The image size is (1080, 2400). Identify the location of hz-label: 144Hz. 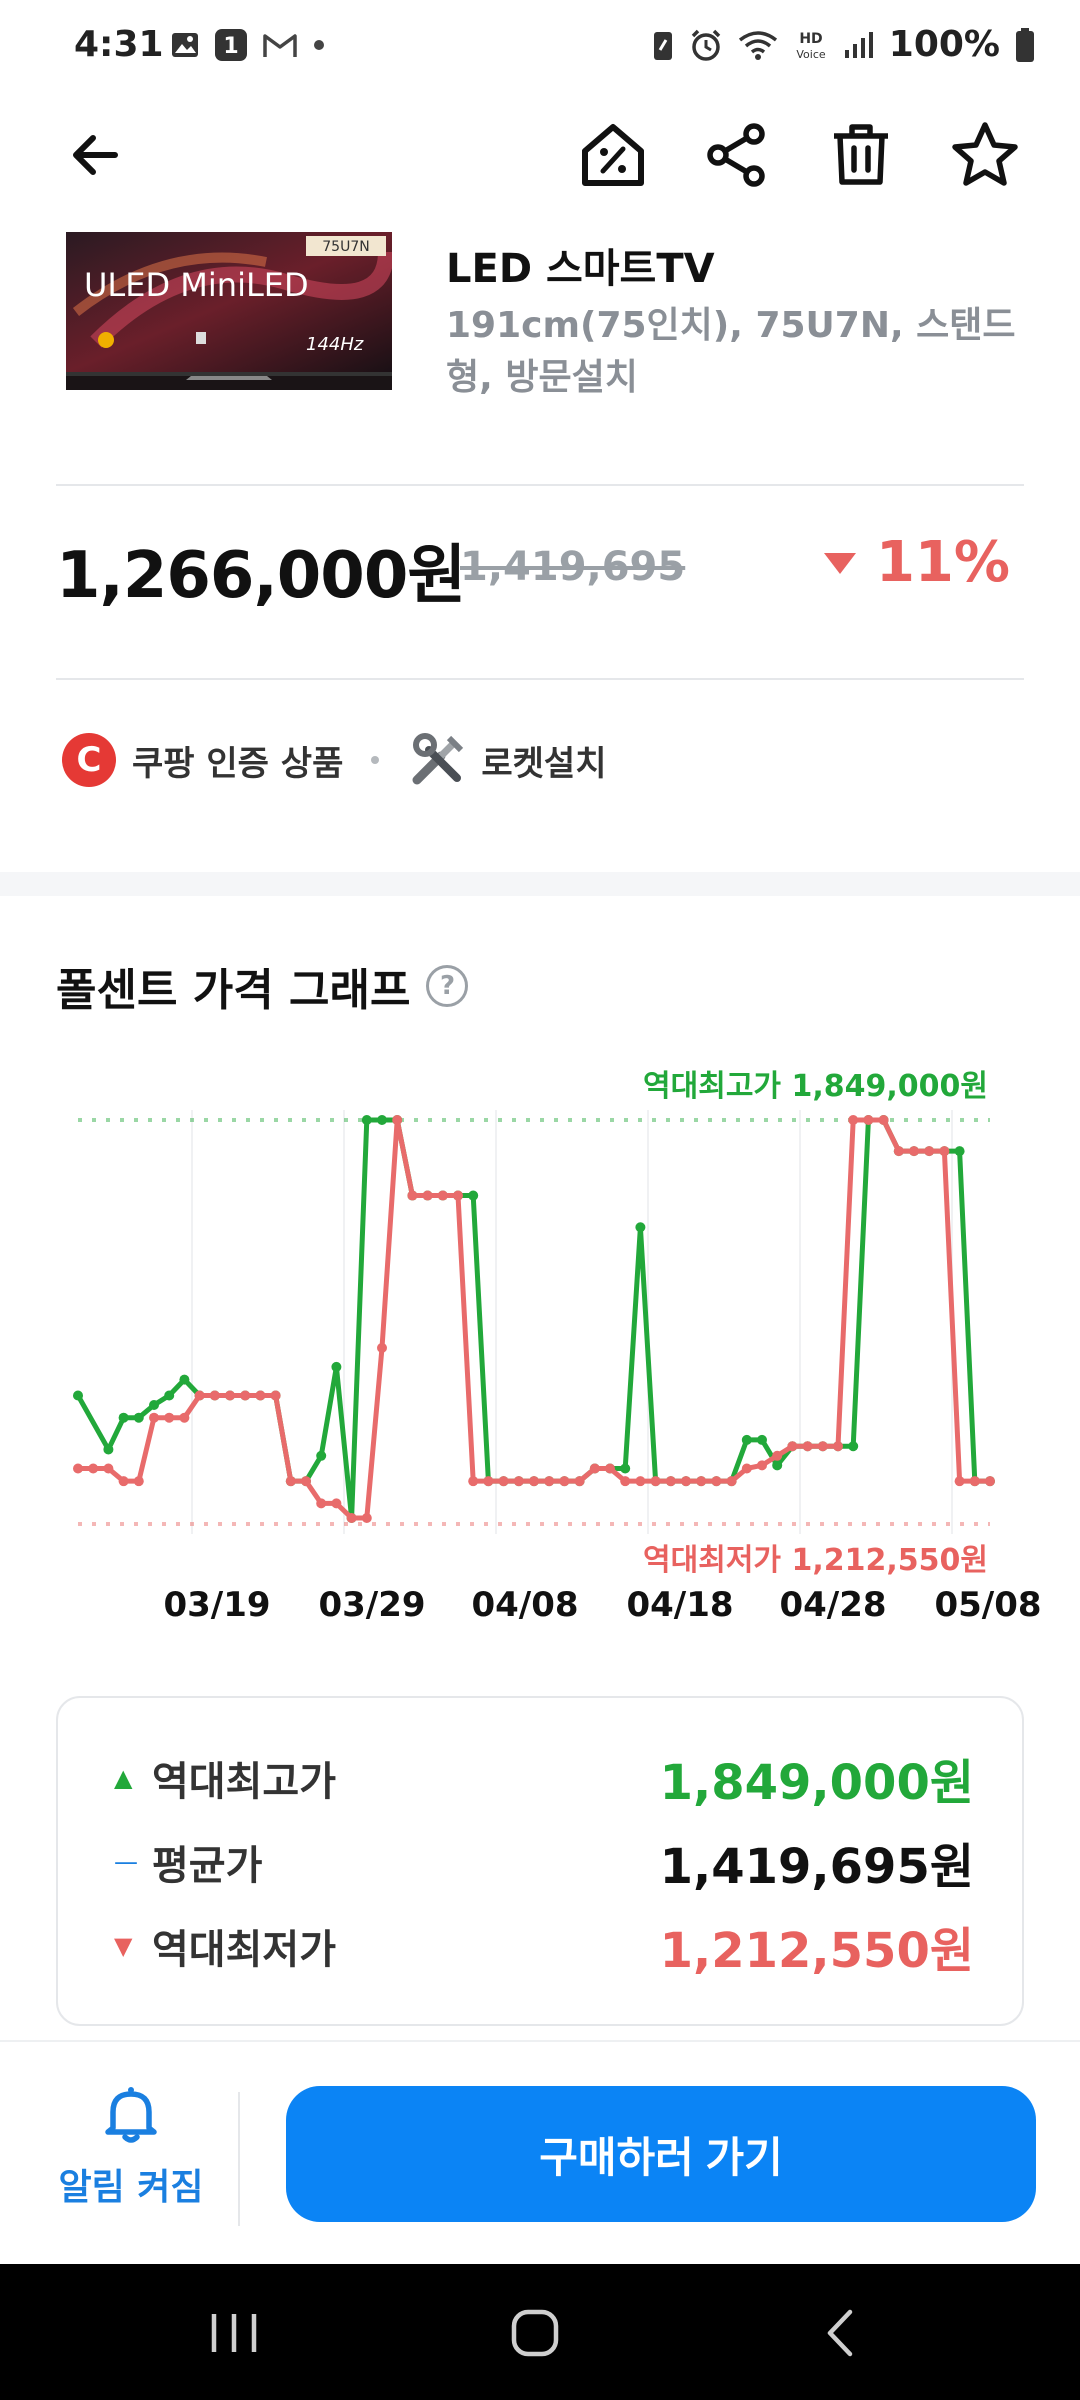
(335, 344).